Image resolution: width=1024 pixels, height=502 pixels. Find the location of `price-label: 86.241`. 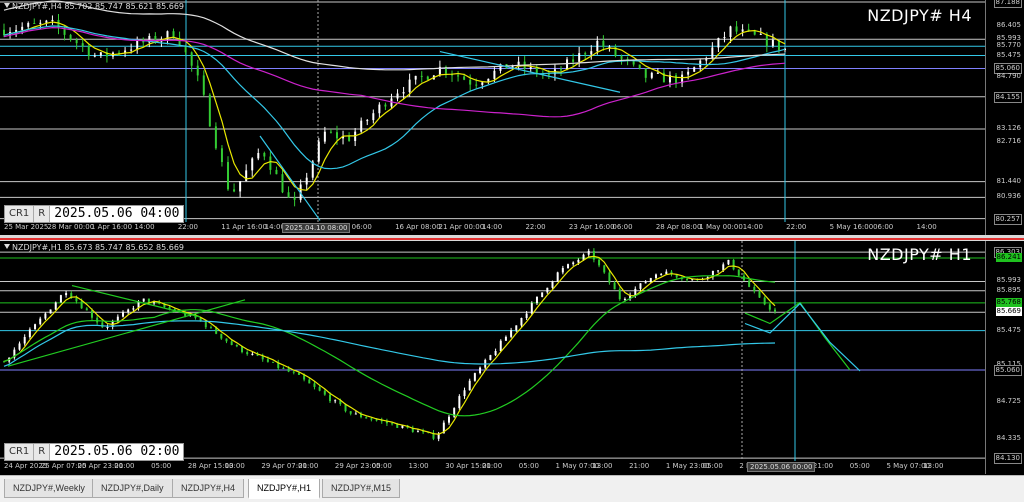

price-label: 86.241 is located at coordinates (1008, 257).